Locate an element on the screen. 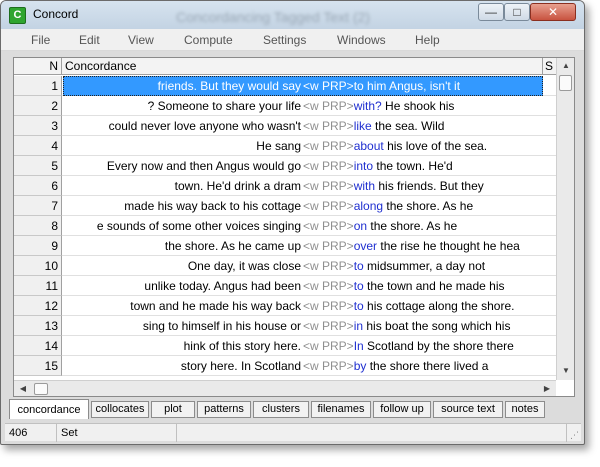 Image resolution: width=600 pixels, height=467 pixels. right-segment: <w PRP>along the shore. As he is located at coordinates (388, 206).